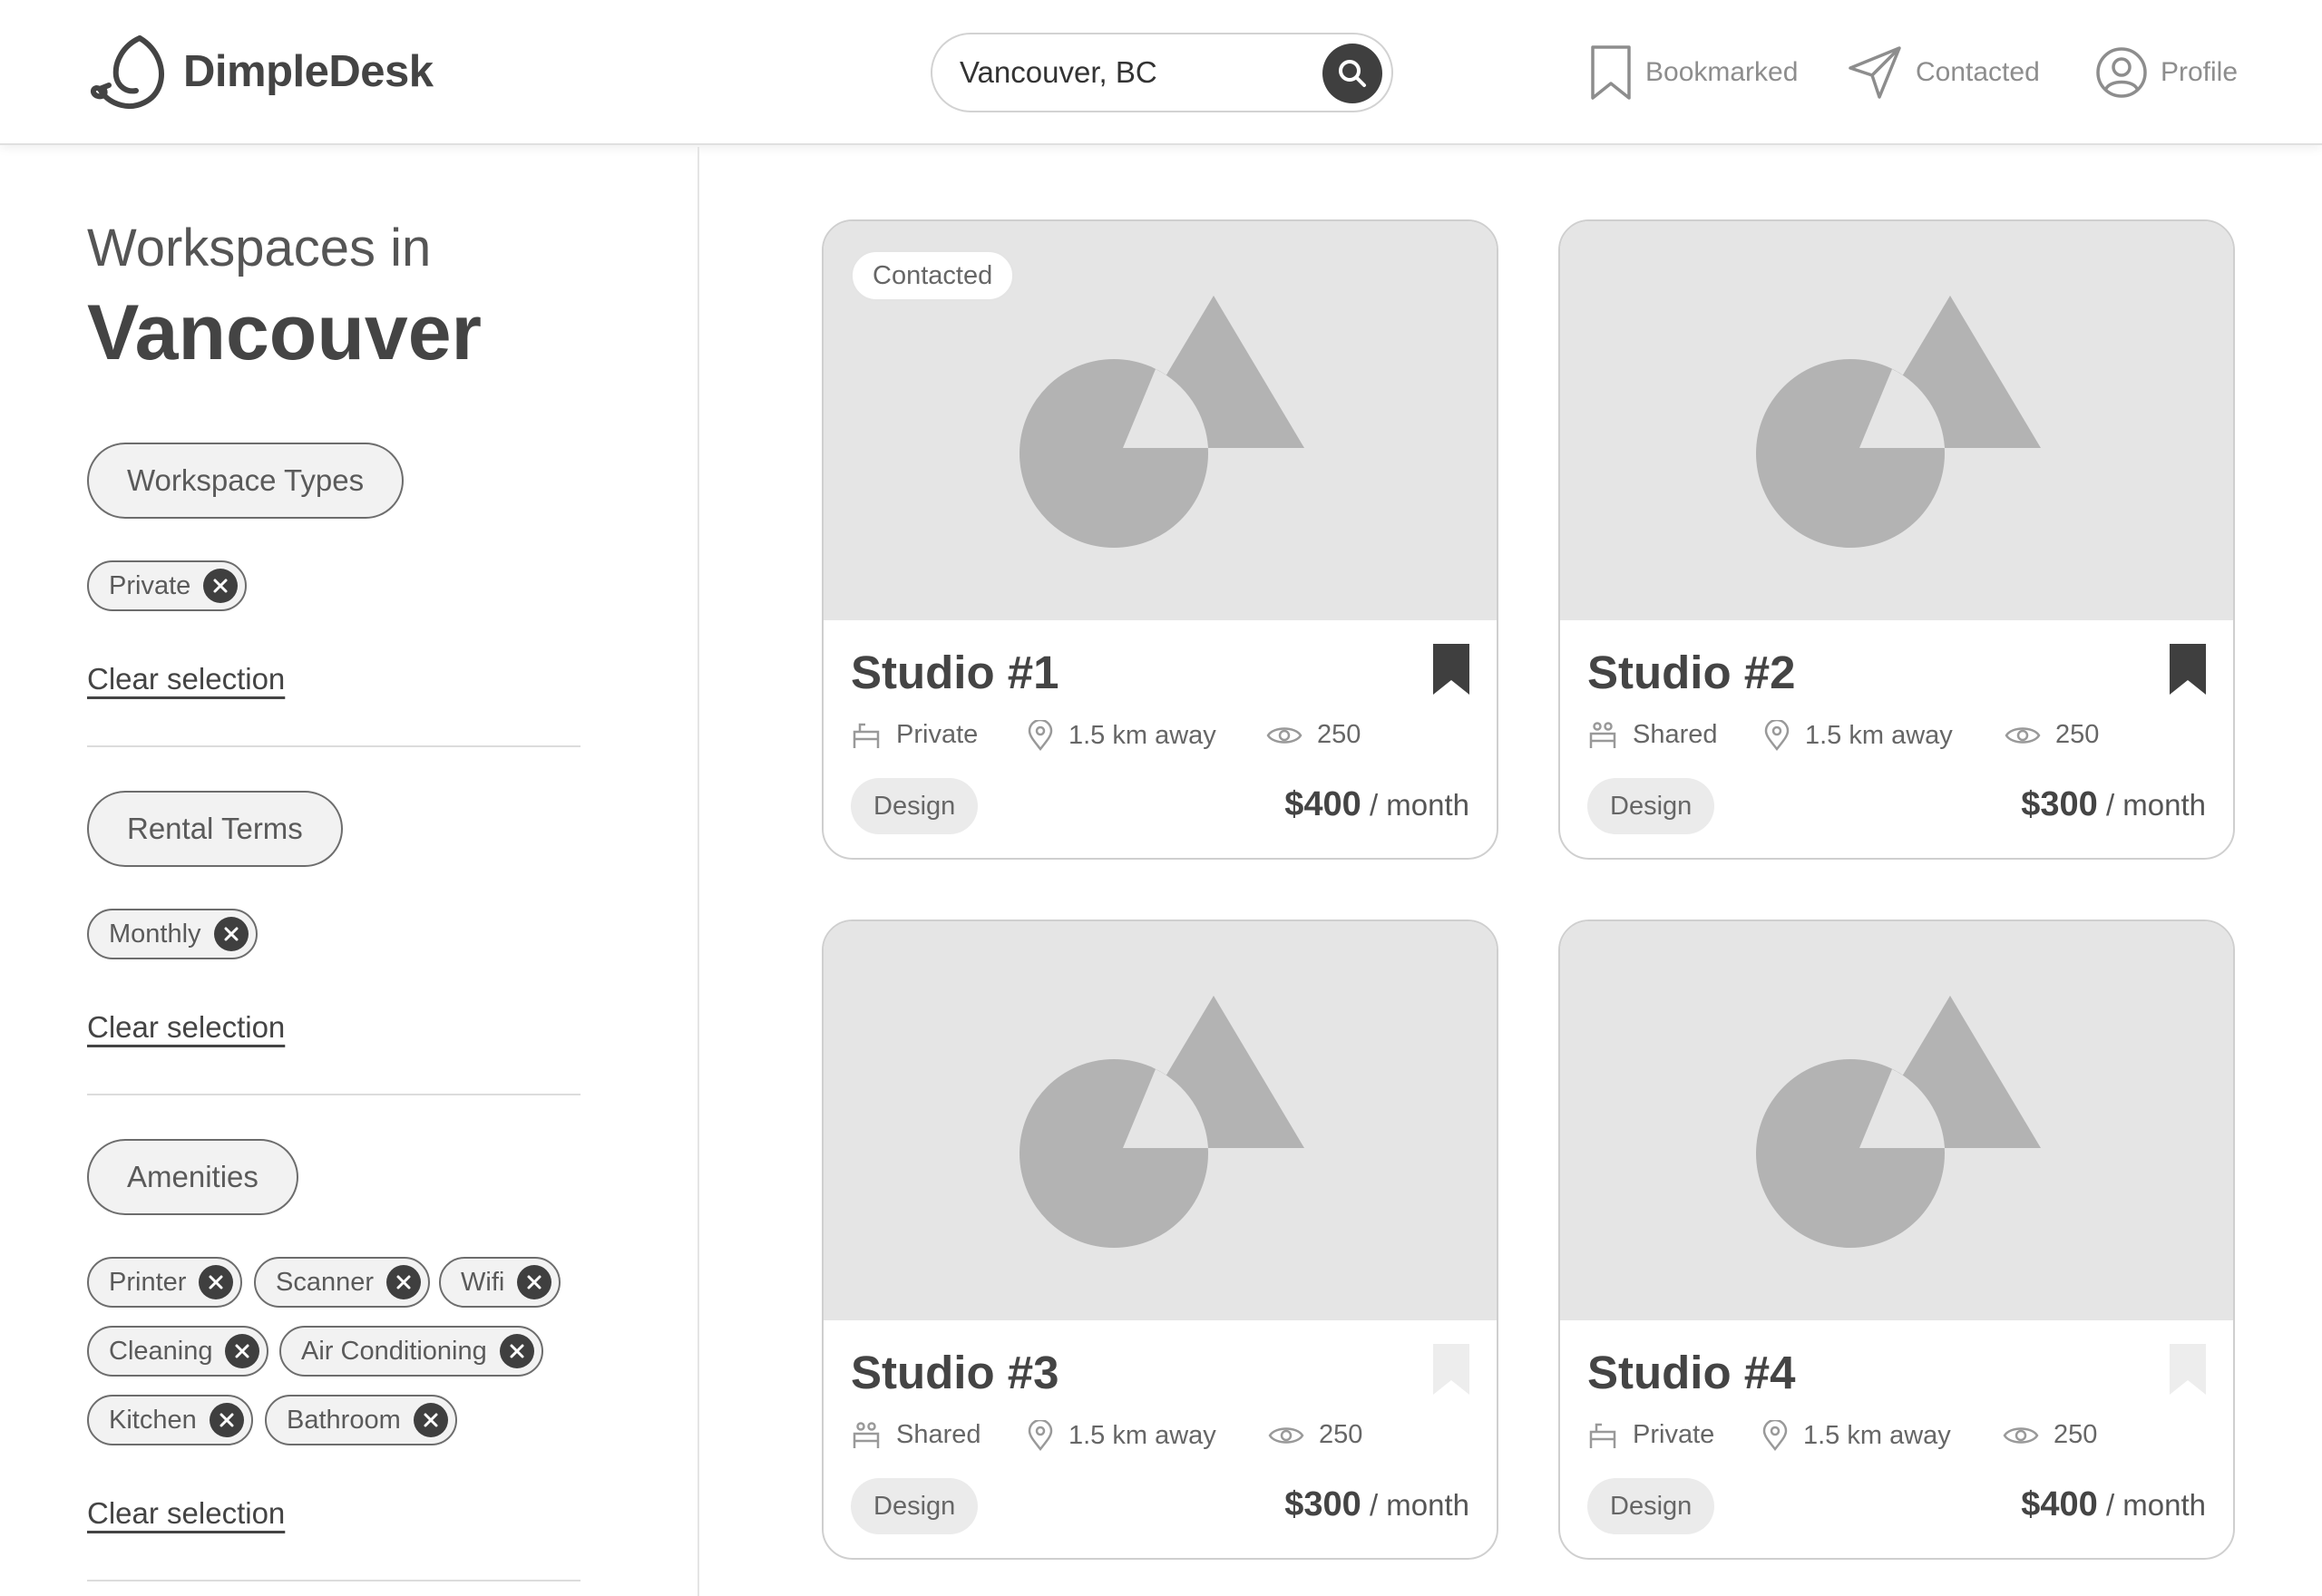 The height and width of the screenshot is (1596, 2322). I want to click on nav-profile-label: Profile, so click(2200, 72).